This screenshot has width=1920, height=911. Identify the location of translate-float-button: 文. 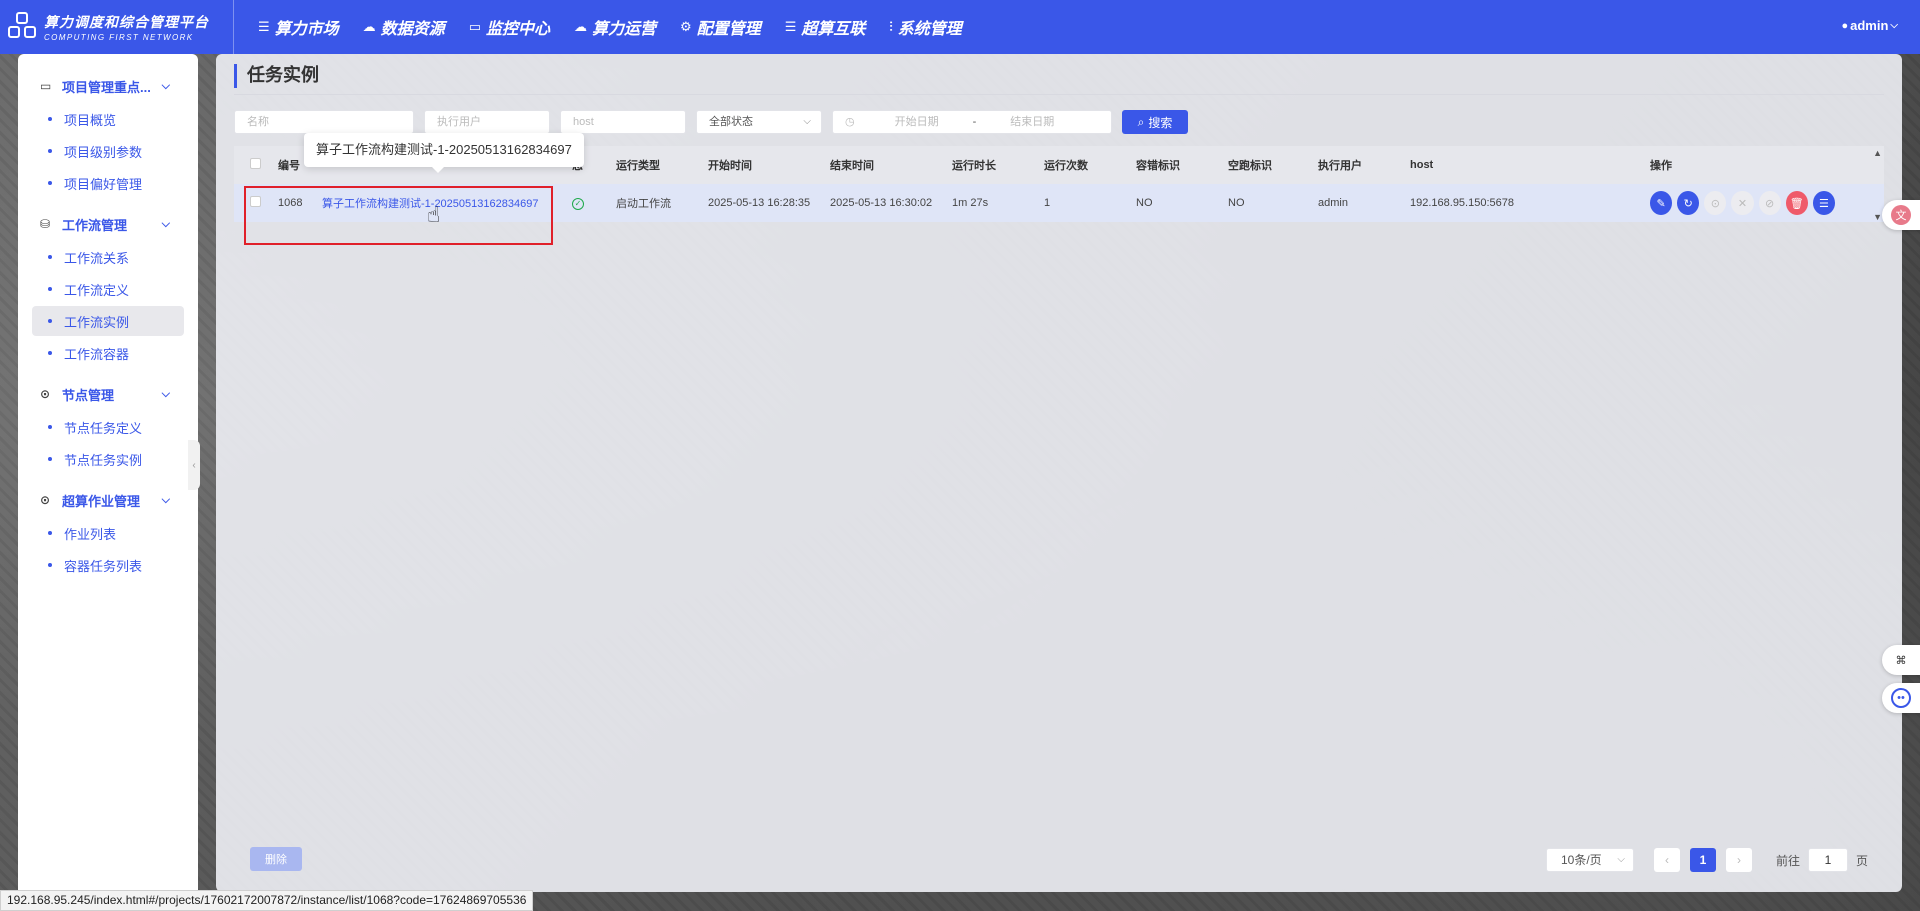
(1901, 215).